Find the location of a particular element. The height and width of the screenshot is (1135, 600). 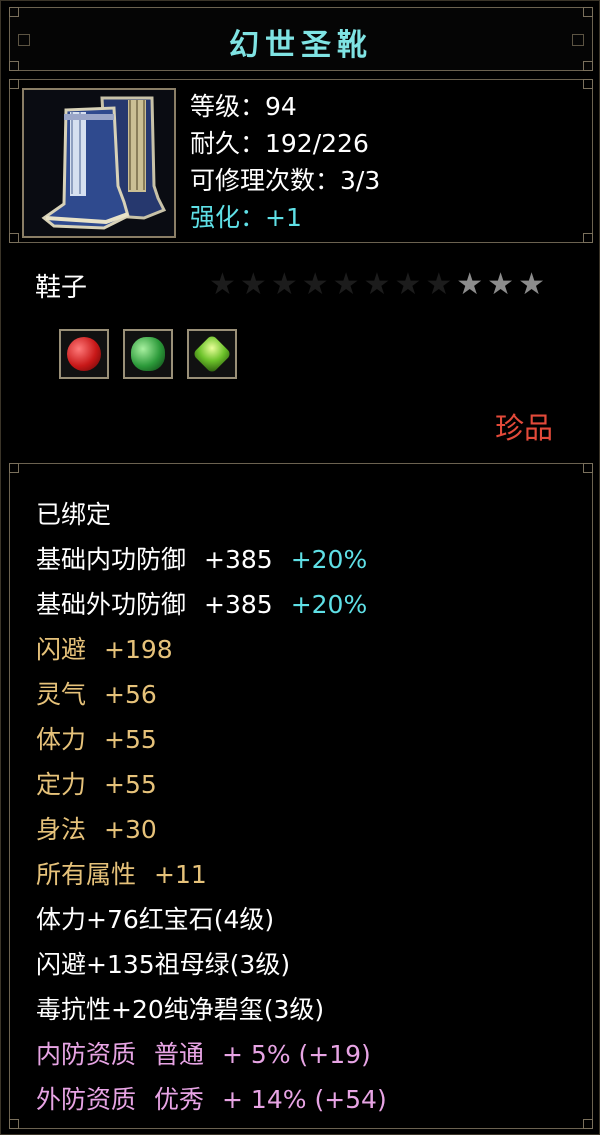

enhance-text: 强化：+1 is located at coordinates (246, 217).